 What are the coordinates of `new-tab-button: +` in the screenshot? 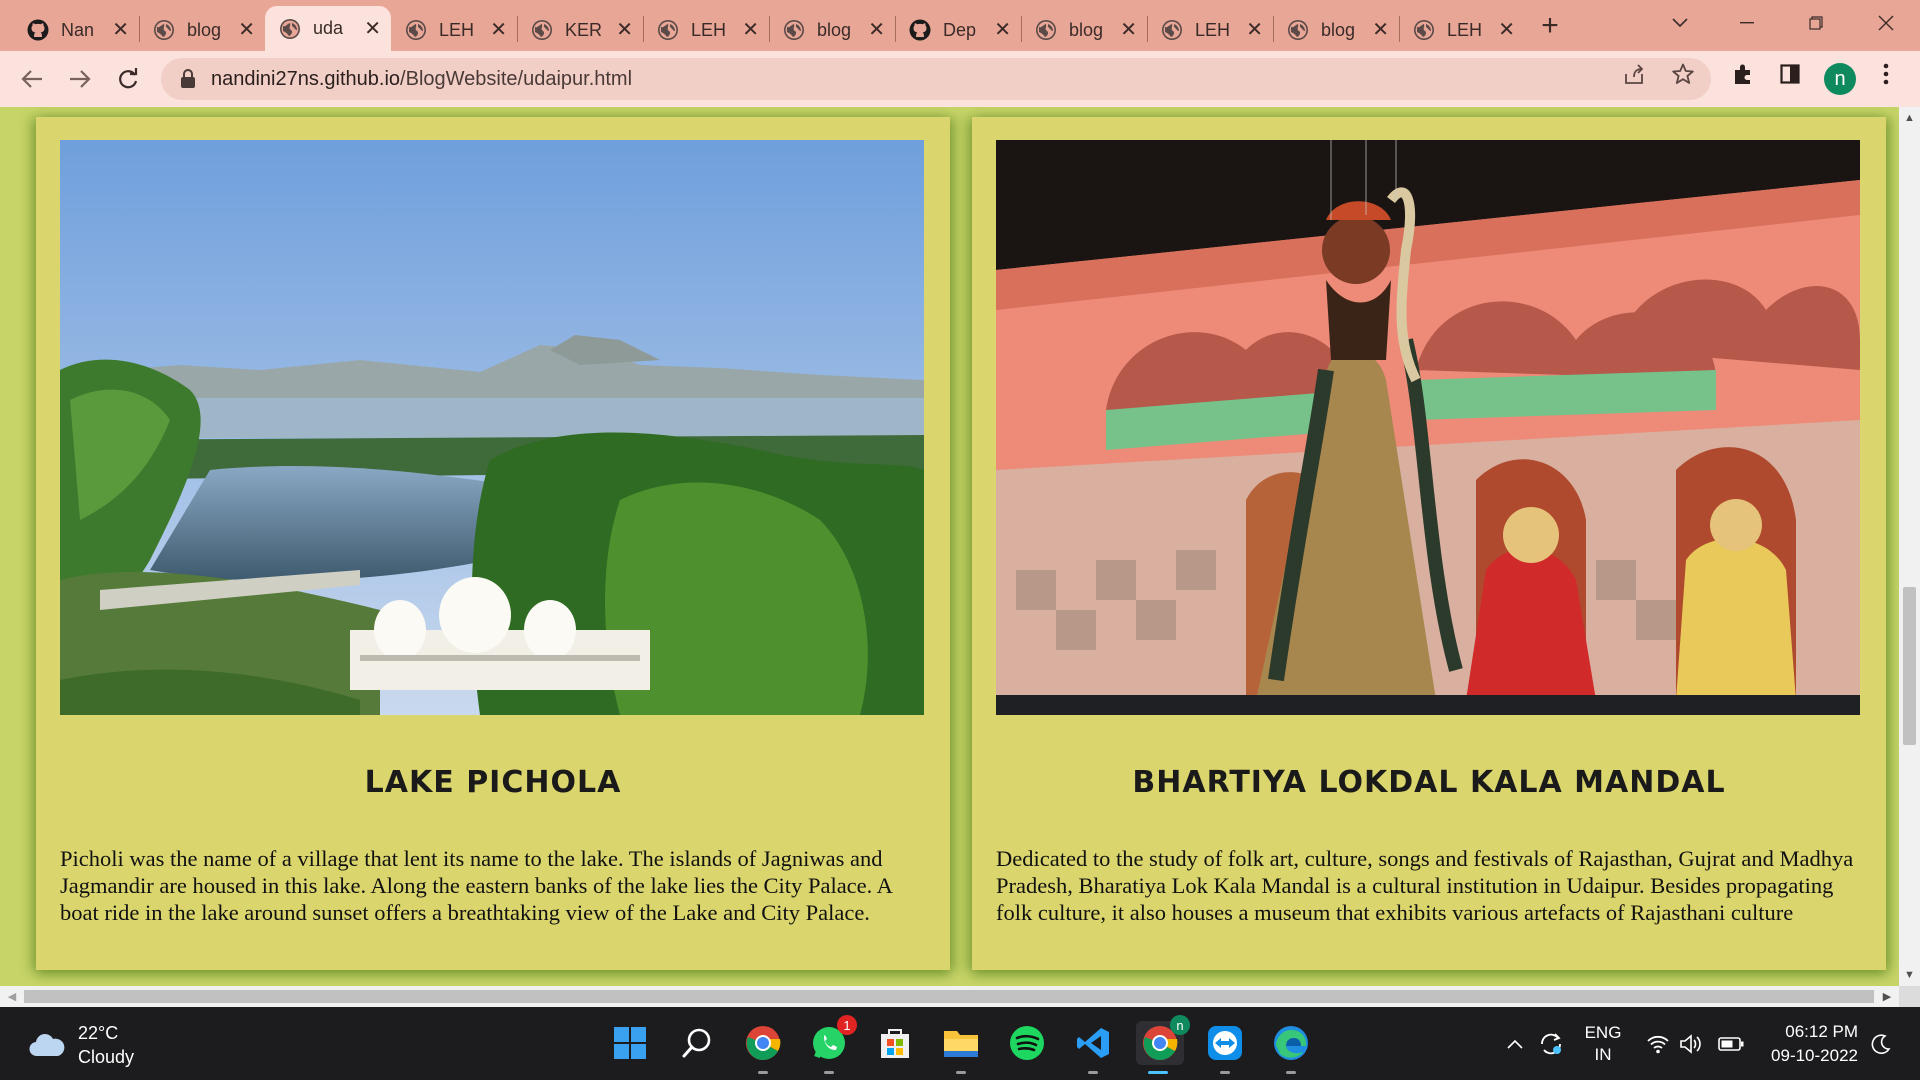 It's located at (1550, 26).